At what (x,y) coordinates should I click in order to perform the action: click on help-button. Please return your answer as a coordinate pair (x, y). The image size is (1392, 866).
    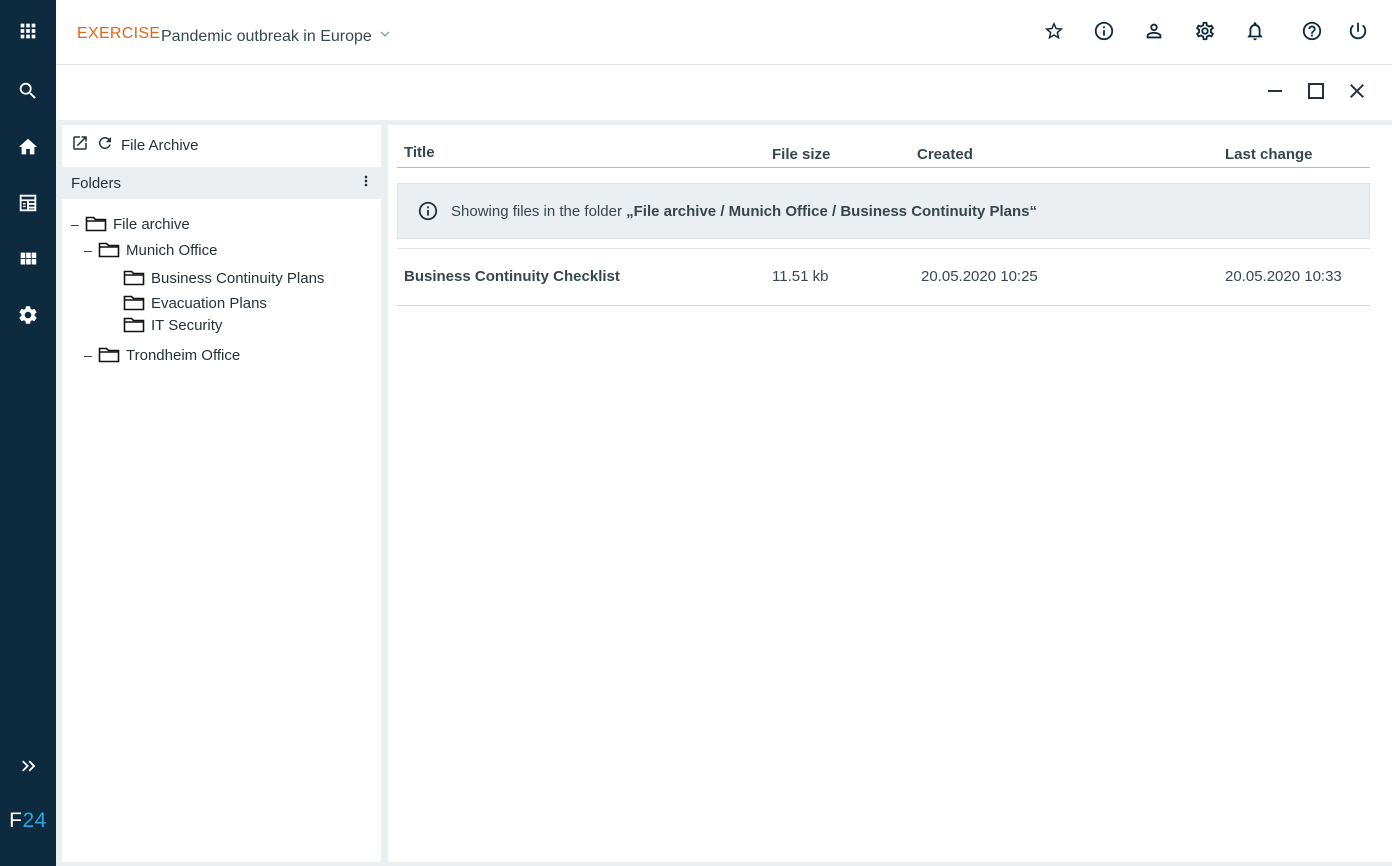
    Looking at the image, I should click on (1312, 33).